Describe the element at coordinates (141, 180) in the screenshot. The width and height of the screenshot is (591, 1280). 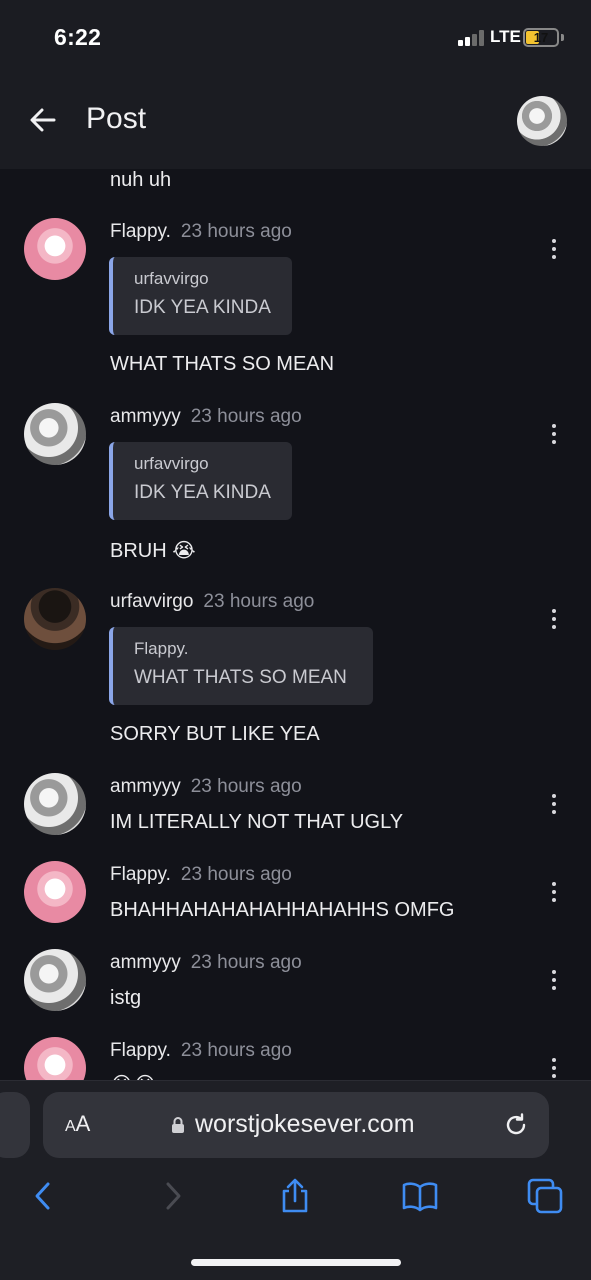
I see `comment-text: nuh uh` at that location.